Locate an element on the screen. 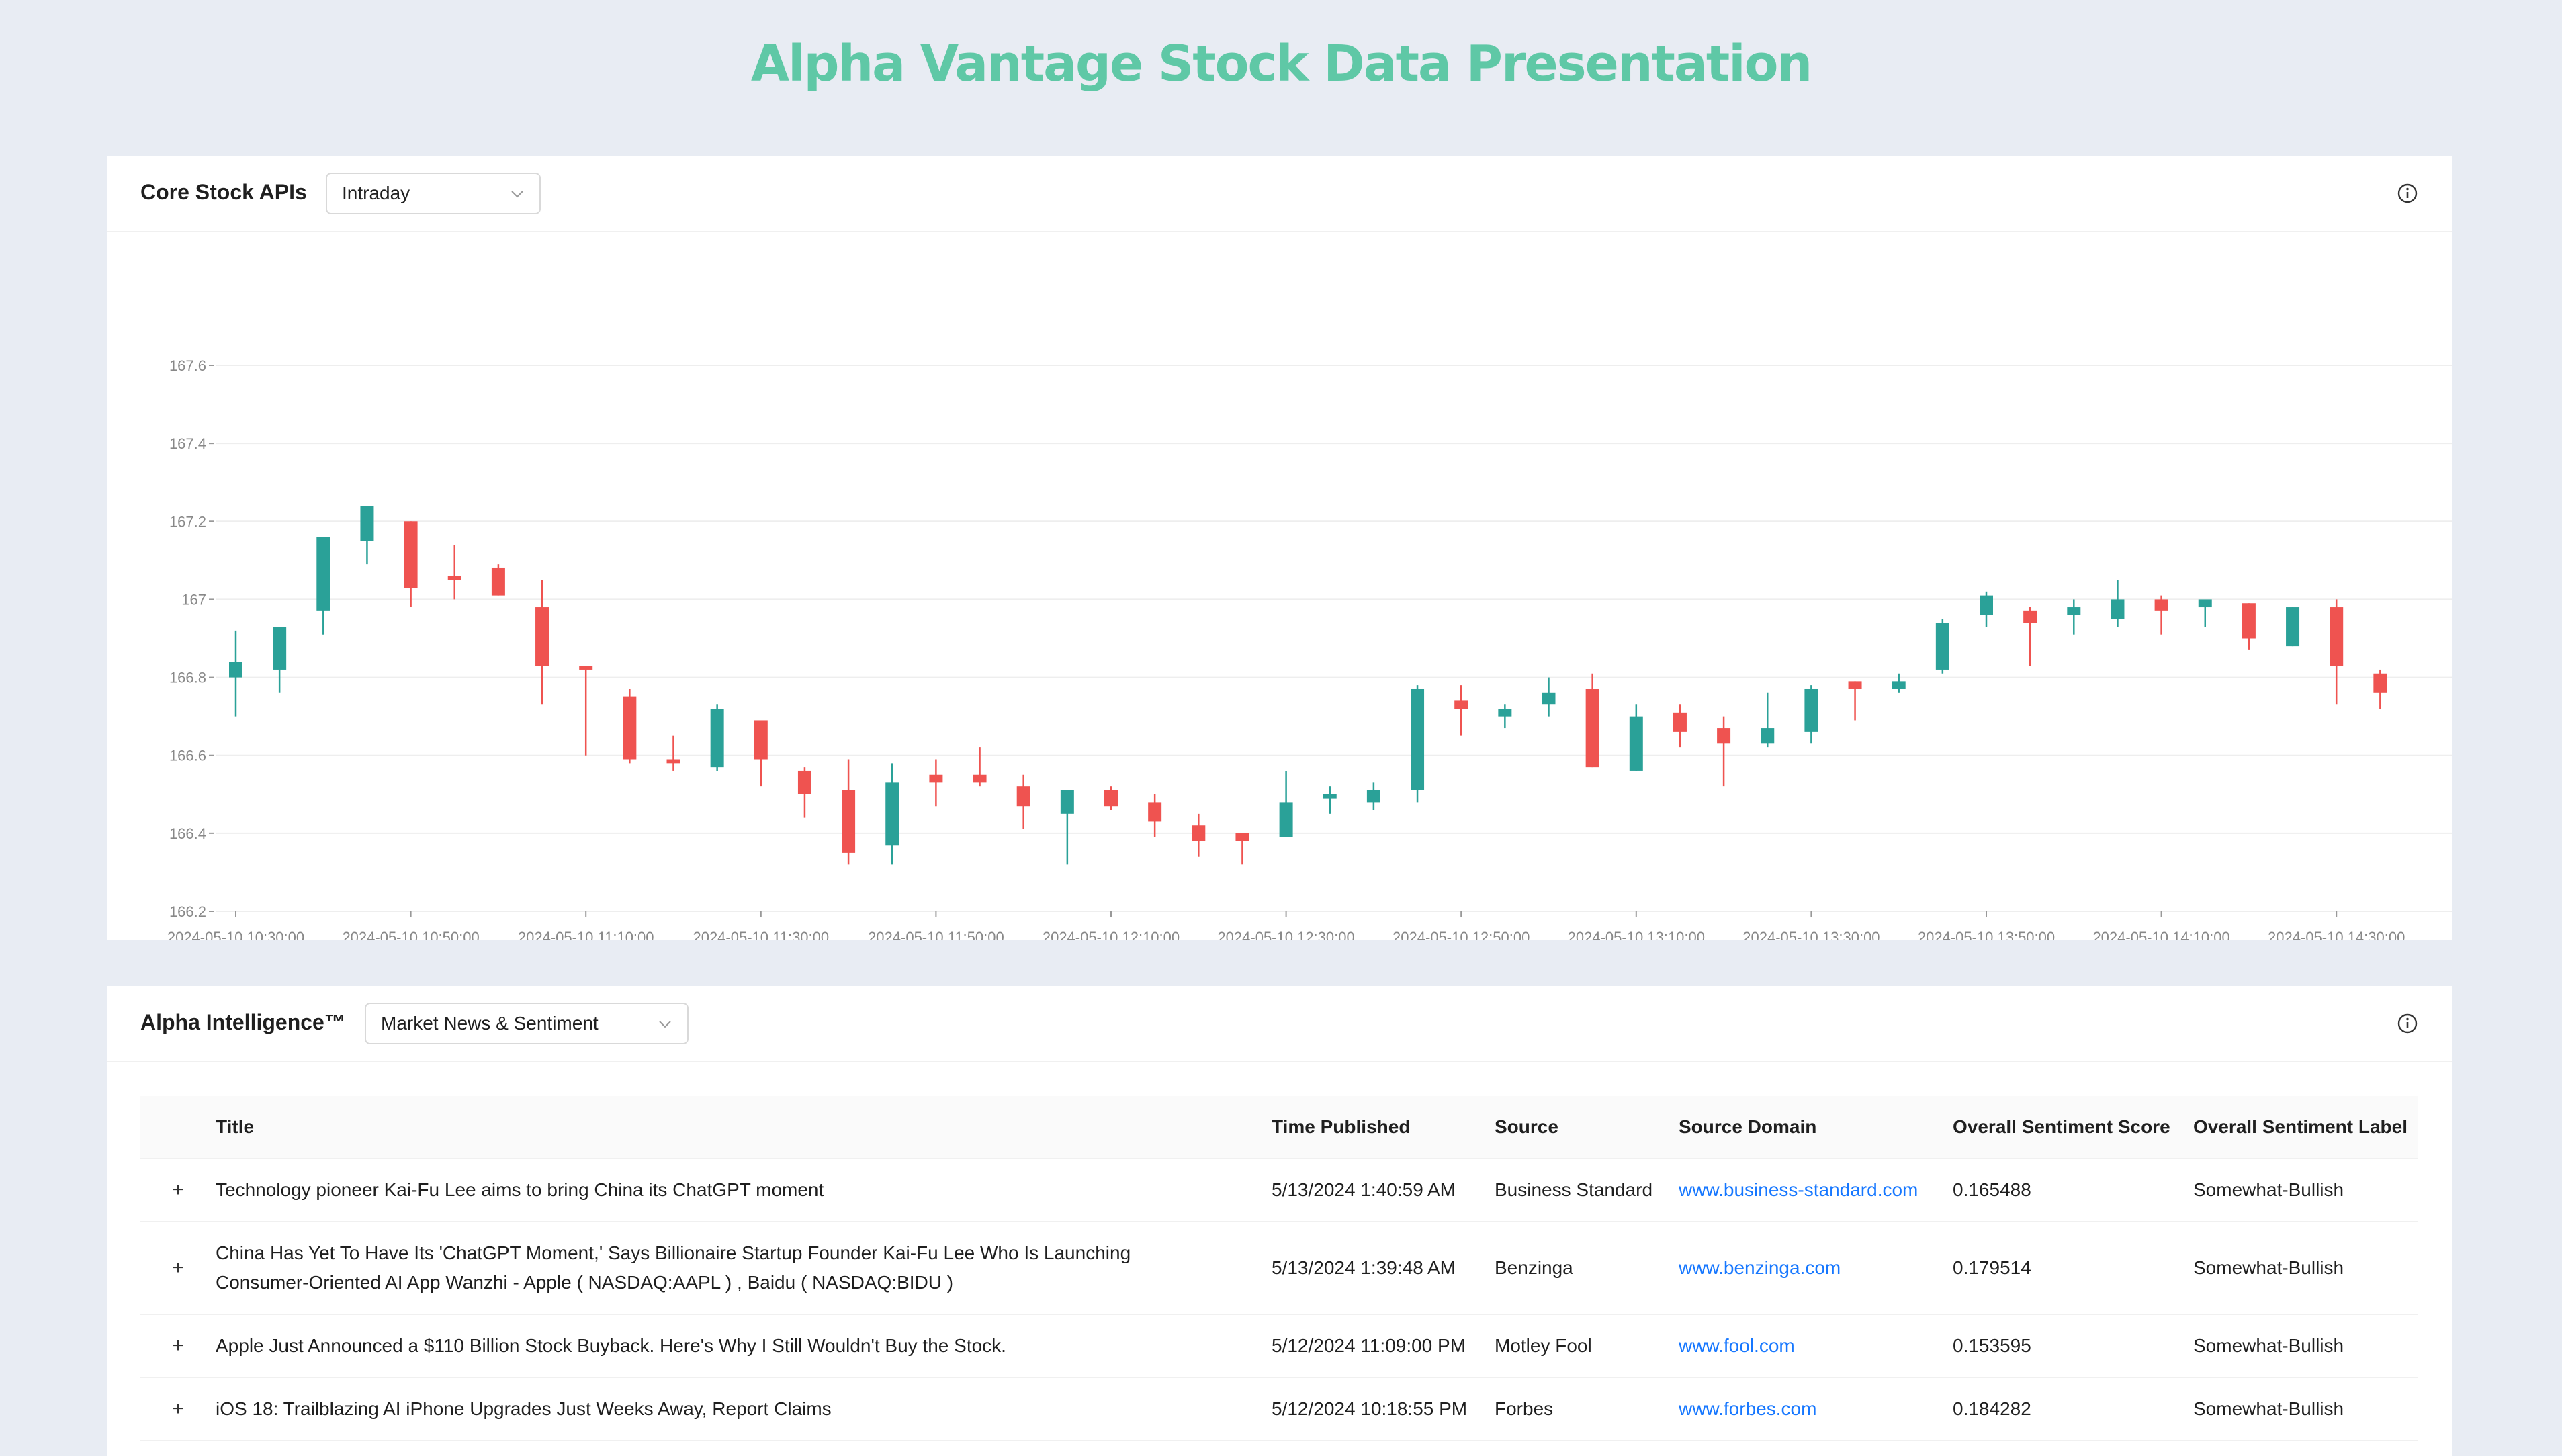 The width and height of the screenshot is (2562, 1456). x-tick-label: 2024-05-10 11:30:00 is located at coordinates (761, 934).